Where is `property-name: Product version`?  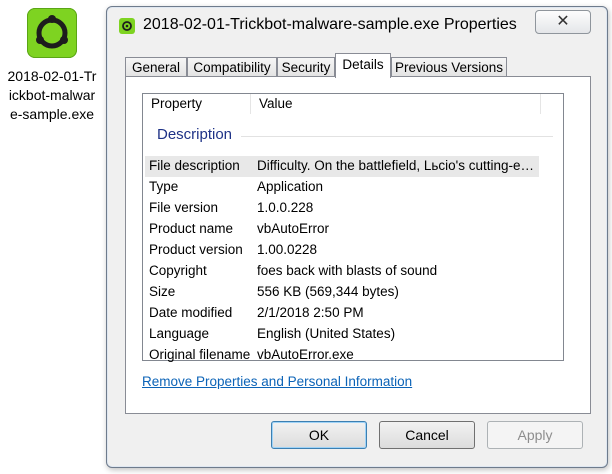
property-name: Product version is located at coordinates (196, 249).